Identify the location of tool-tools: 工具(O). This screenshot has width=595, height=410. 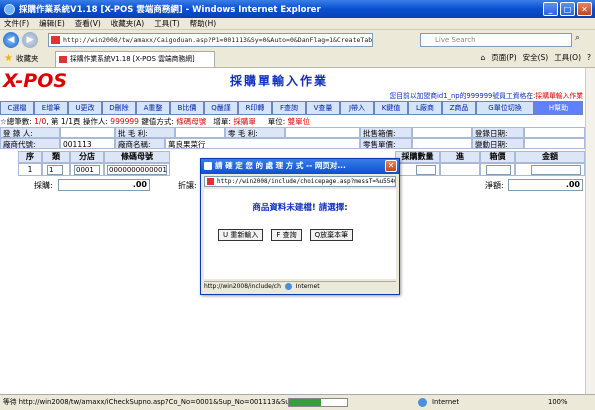
(567, 57).